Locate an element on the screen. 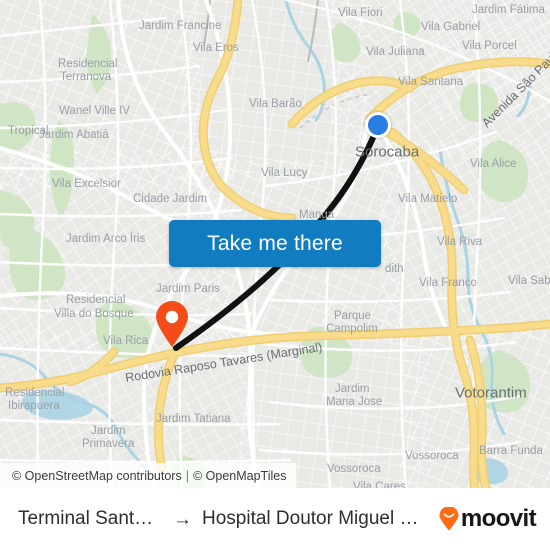 The width and height of the screenshot is (550, 550). map-place-label: Vila Rica is located at coordinates (126, 341).